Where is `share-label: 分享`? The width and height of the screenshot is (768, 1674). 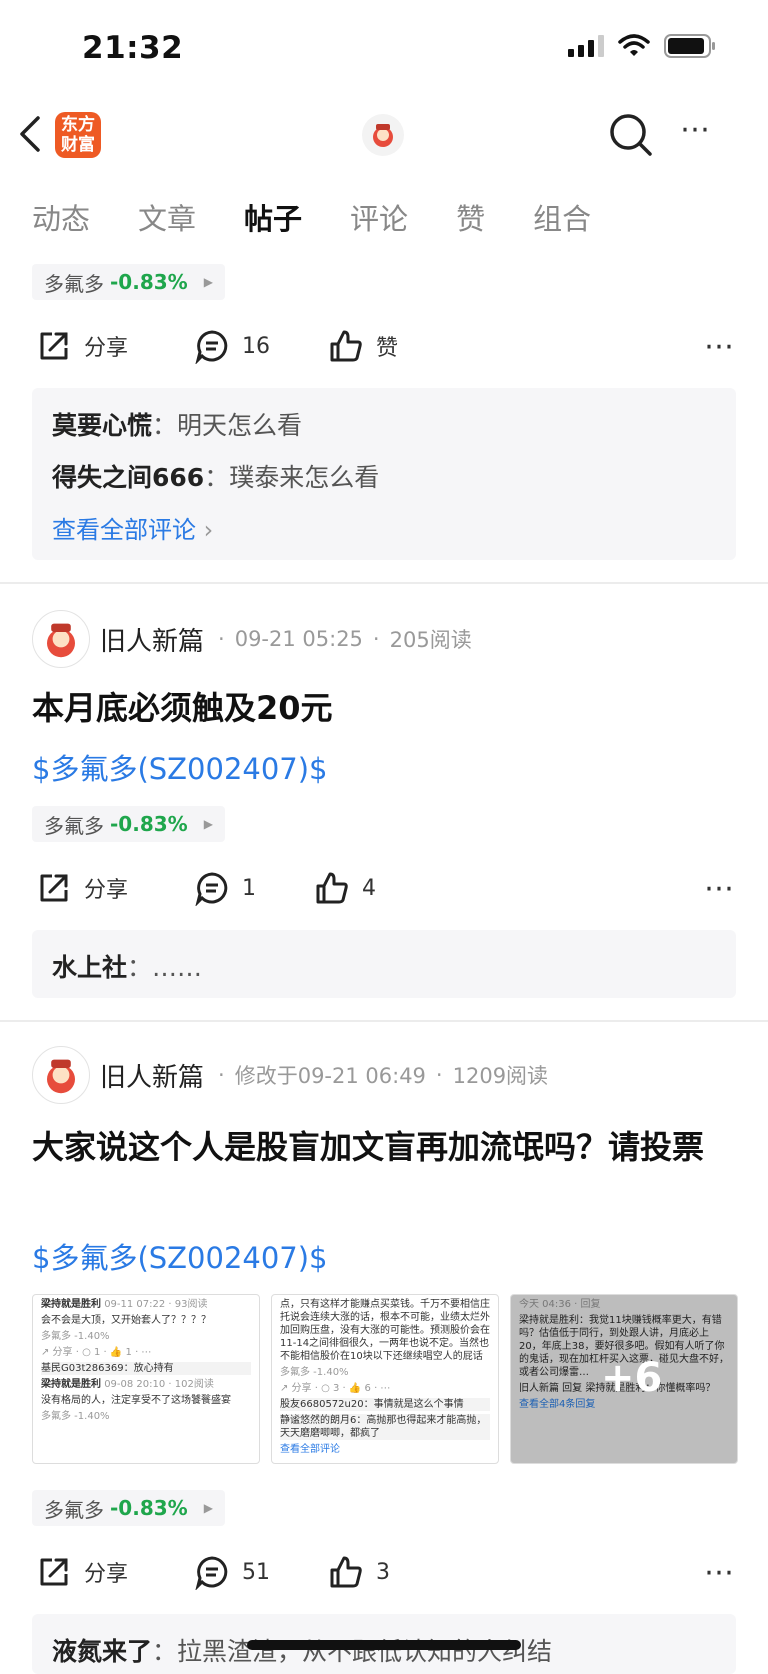 share-label: 分享 is located at coordinates (106, 348).